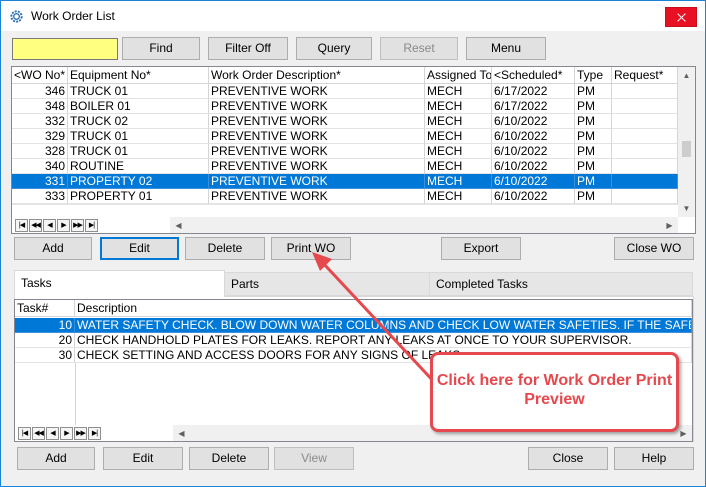 The width and height of the screenshot is (706, 487). I want to click on gear-app-icon, so click(16, 16).